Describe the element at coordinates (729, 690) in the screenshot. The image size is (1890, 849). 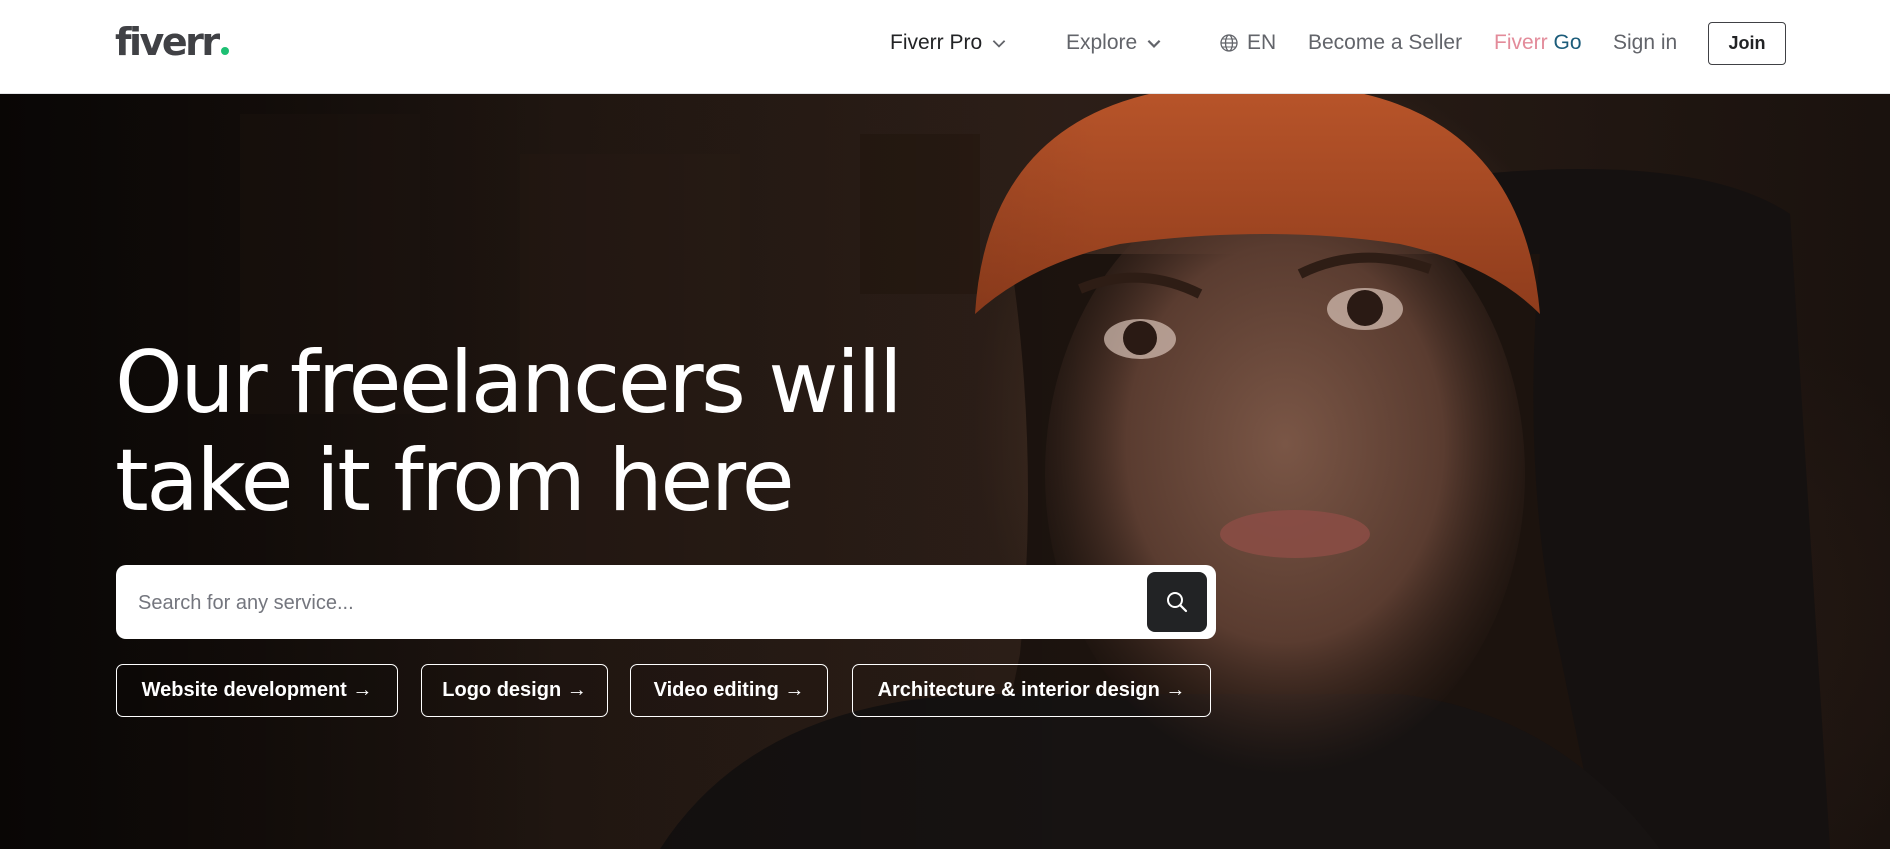
I see `chip-video-editing: Video editing →` at that location.